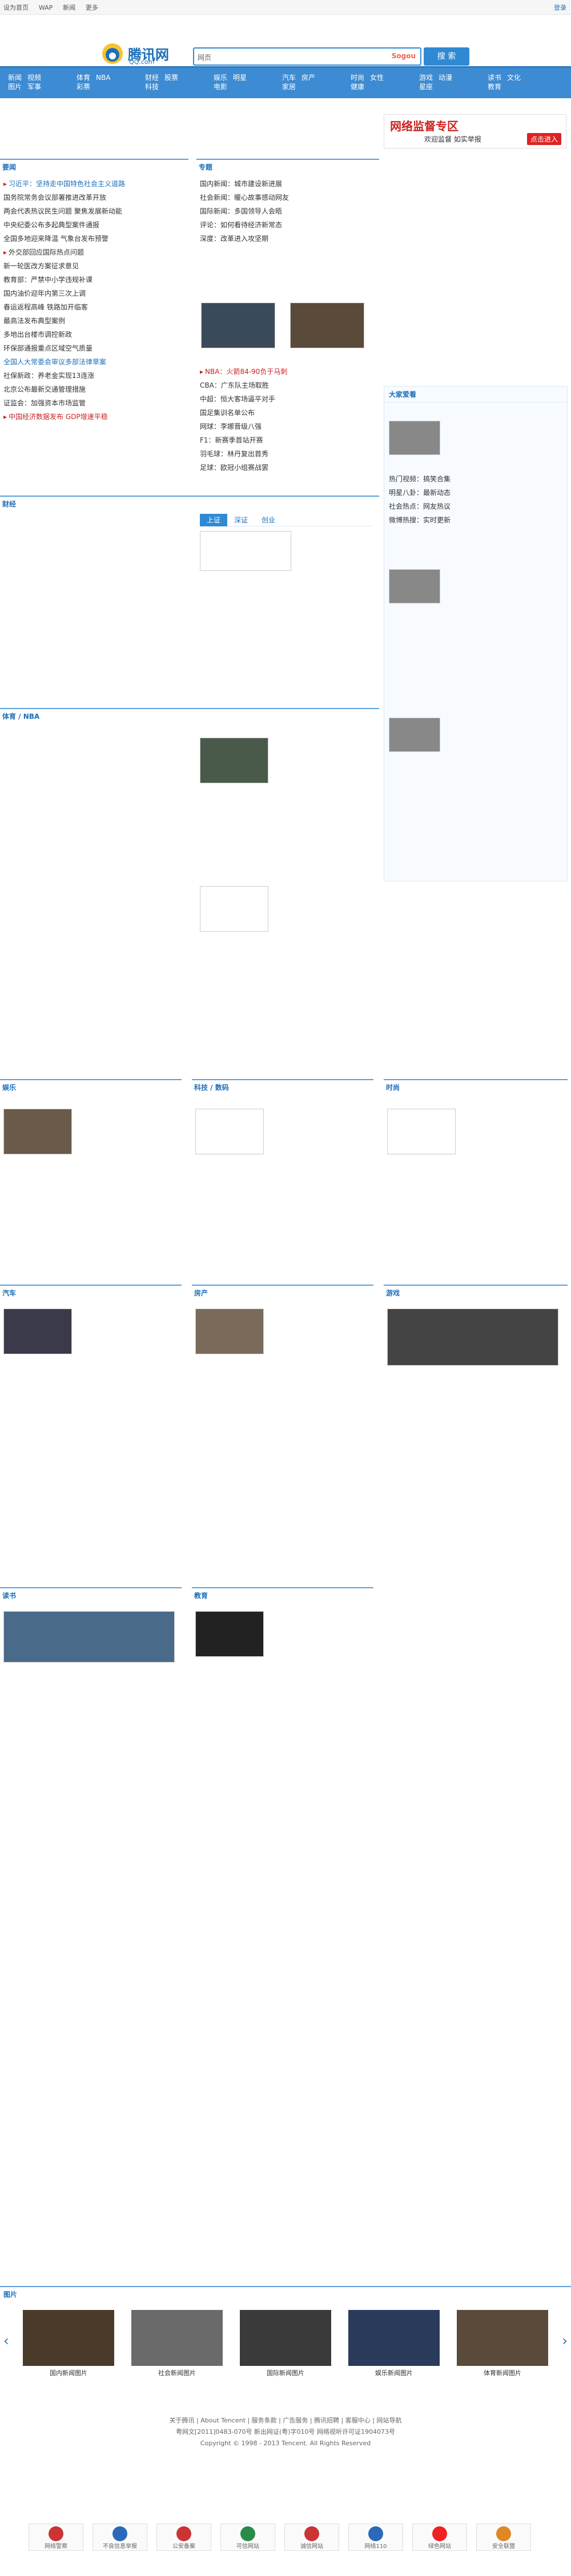 Image resolution: width=571 pixels, height=2576 pixels. What do you see at coordinates (543, 139) in the screenshot?
I see `promo-button: 点击进入` at bounding box center [543, 139].